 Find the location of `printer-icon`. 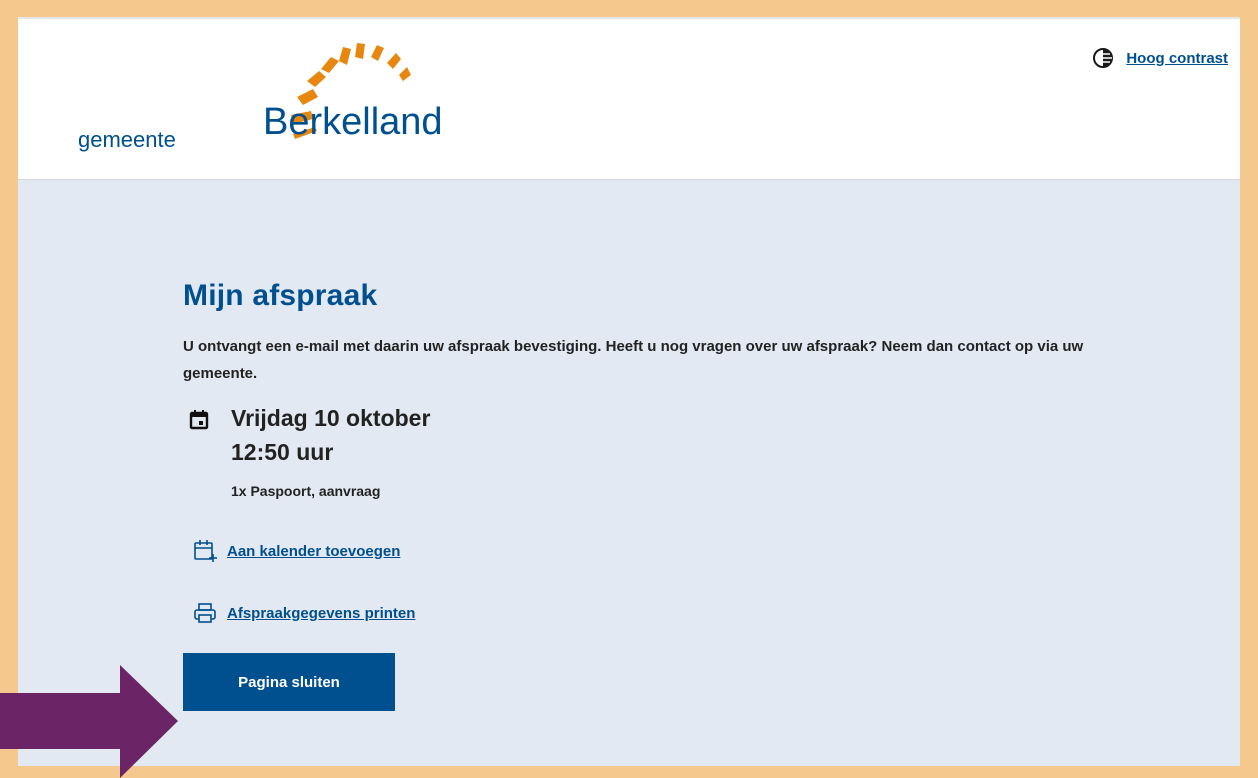

printer-icon is located at coordinates (205, 613).